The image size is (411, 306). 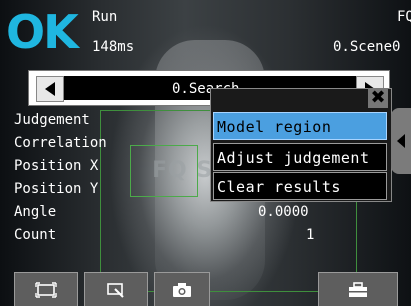 I want to click on judgement-result: OK, so click(x=42, y=32).